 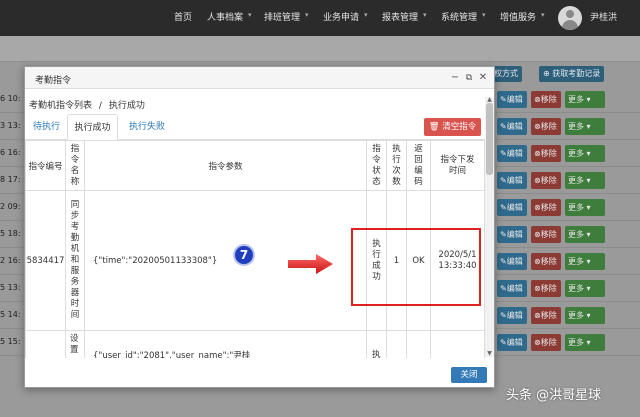 I want to click on maximize-icon: ⧉, so click(x=469, y=78).